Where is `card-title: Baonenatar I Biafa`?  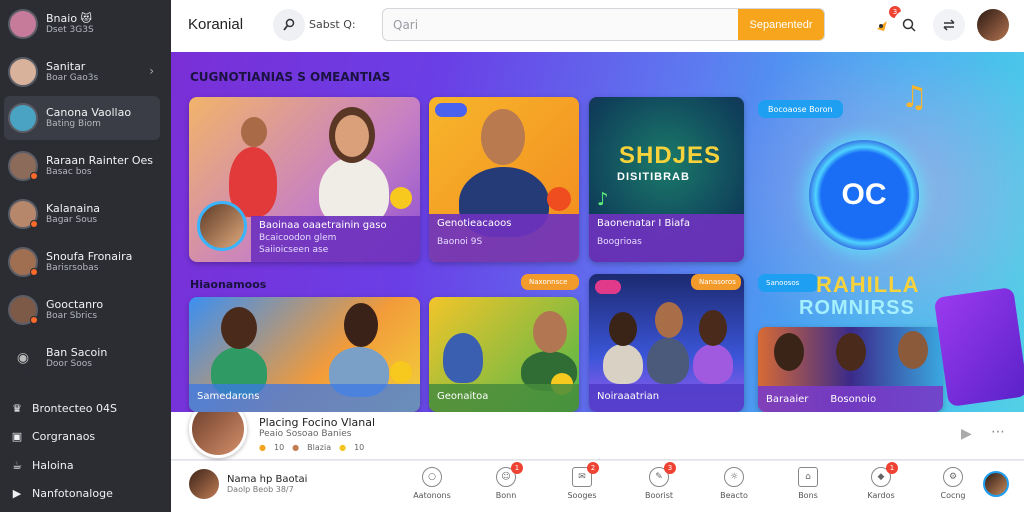
card-title: Baonenatar I Biafa is located at coordinates (643, 223).